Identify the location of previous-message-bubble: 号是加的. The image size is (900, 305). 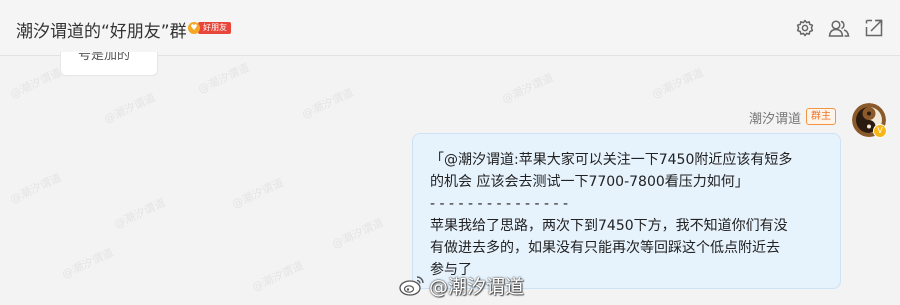
(109, 64).